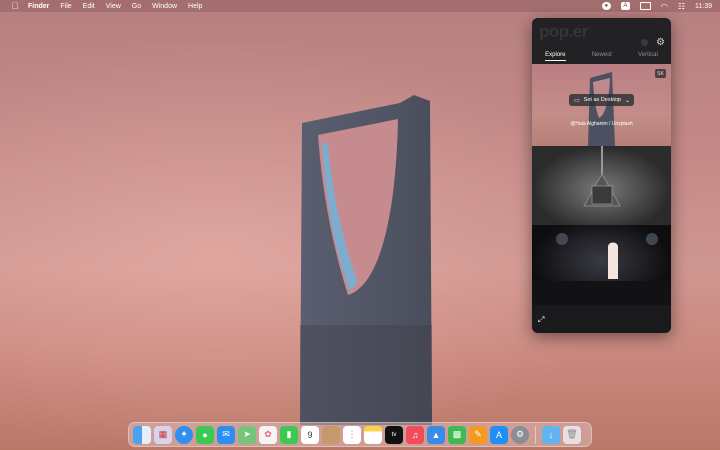 This screenshot has height=450, width=720. Describe the element at coordinates (184, 434) in the screenshot. I see `safari-icon: ✦` at that location.